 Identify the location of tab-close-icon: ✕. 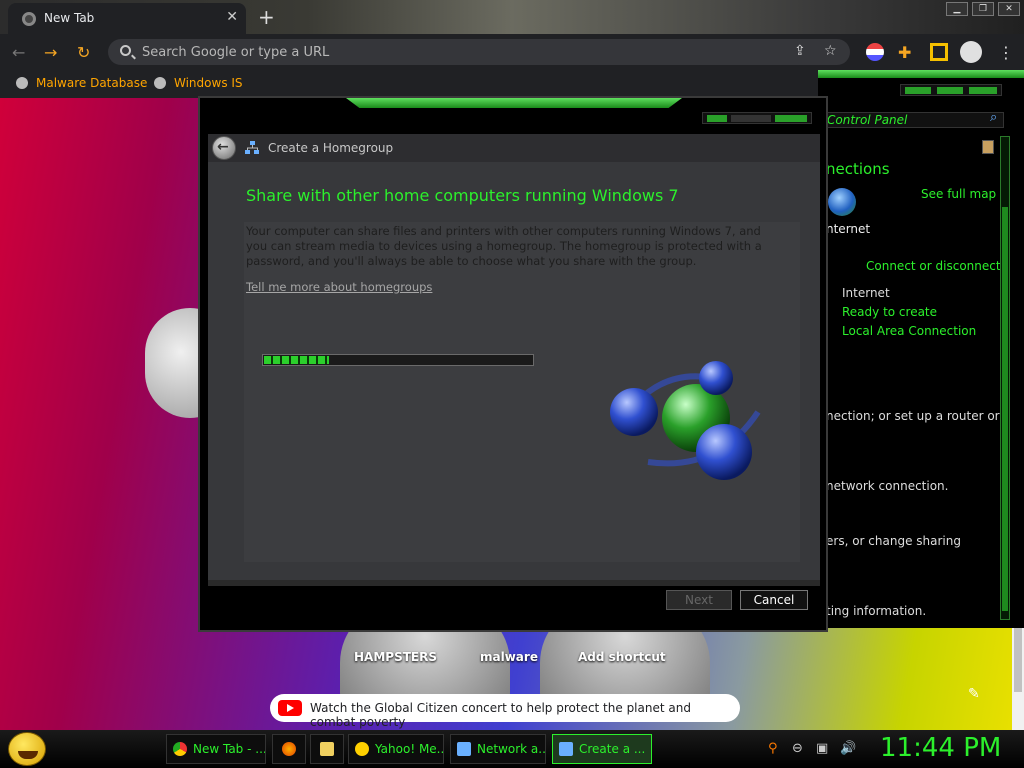
(232, 17).